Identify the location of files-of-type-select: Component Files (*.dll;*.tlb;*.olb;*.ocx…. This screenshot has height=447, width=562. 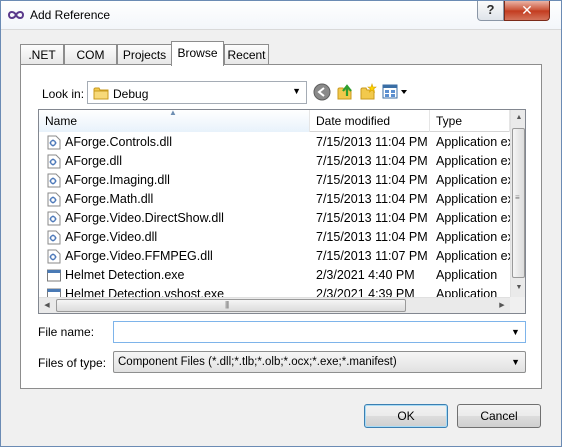
(319, 362).